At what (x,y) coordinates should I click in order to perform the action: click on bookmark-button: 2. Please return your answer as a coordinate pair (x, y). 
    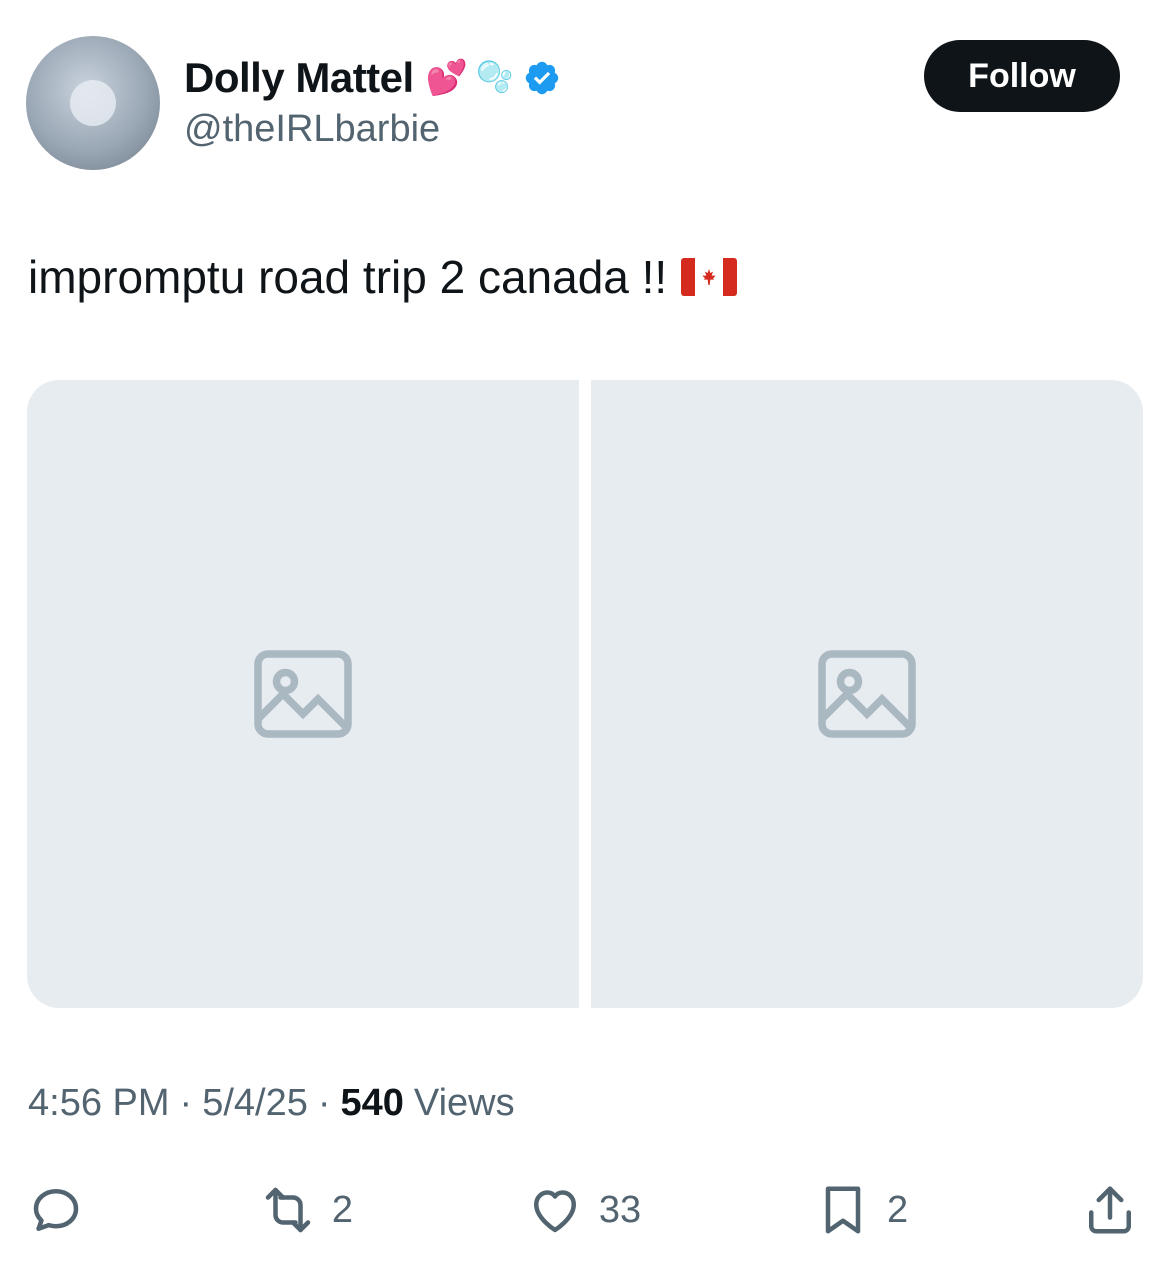
    Looking at the image, I should click on (860, 1210).